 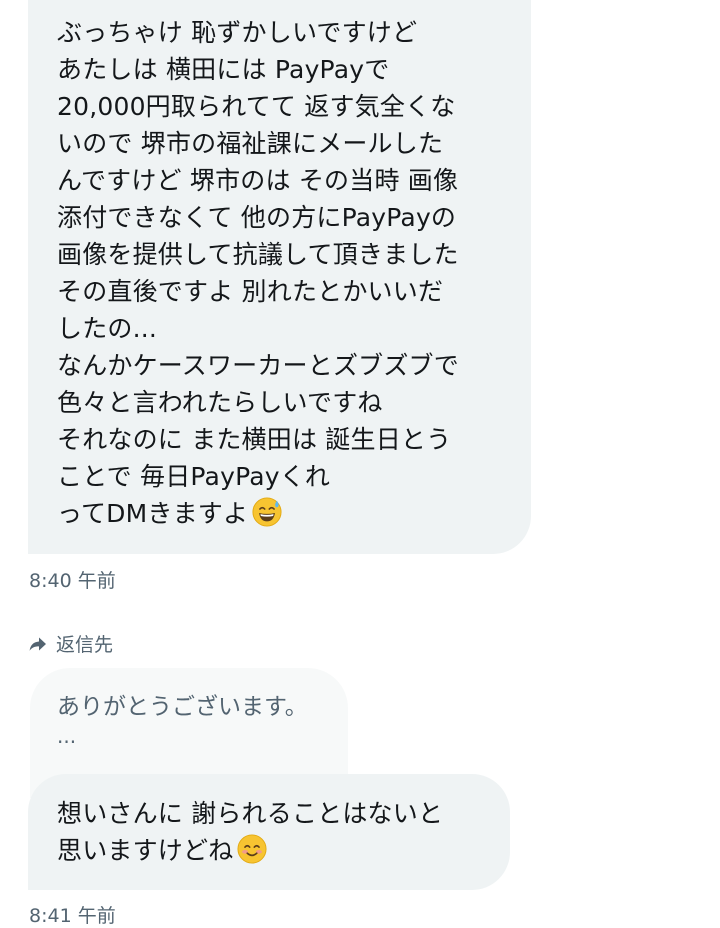 I want to click on message-line: それなのに また横田は 誕生日とう, so click(x=254, y=439).